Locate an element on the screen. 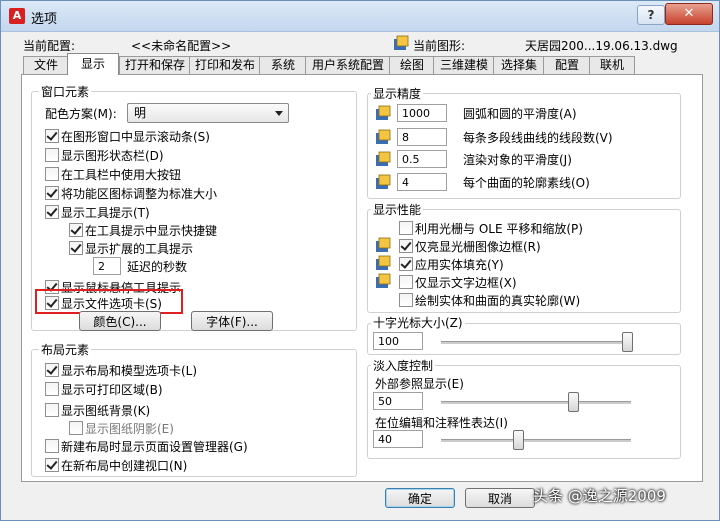 Image resolution: width=720 pixels, height=521 pixels. tab-open-save: 打开和保存 is located at coordinates (155, 65).